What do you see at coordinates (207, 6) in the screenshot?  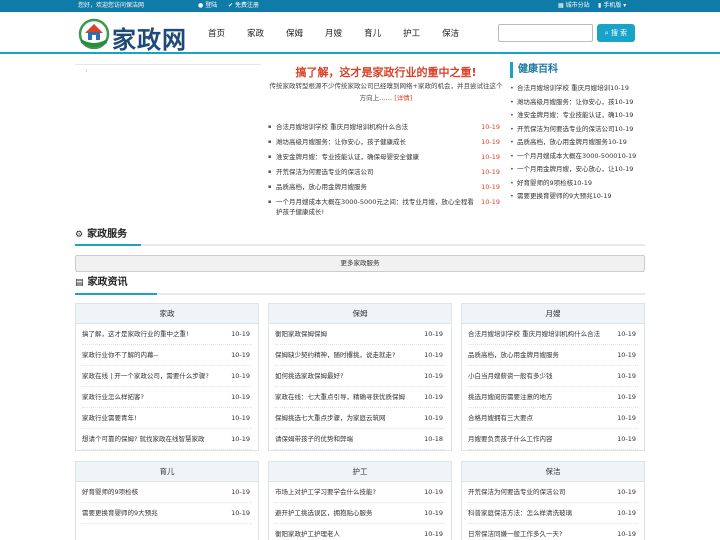 I see `login-link: ● 登陆` at bounding box center [207, 6].